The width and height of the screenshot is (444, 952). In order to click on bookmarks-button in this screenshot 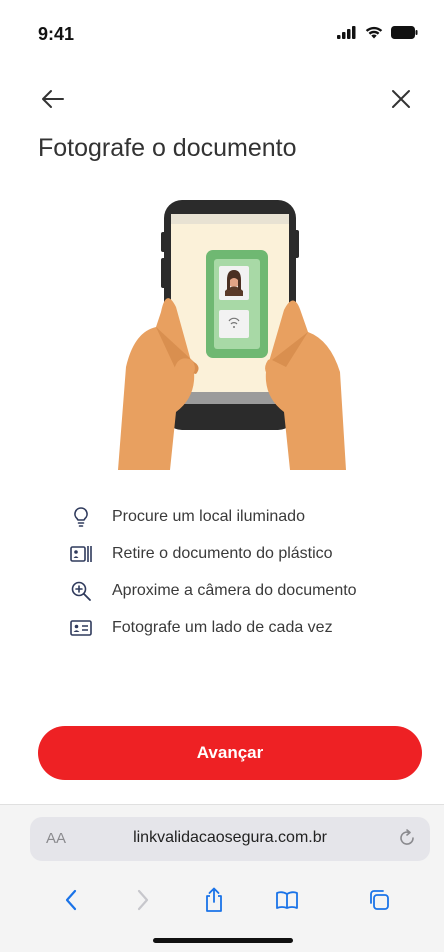, I will do `click(287, 900)`.